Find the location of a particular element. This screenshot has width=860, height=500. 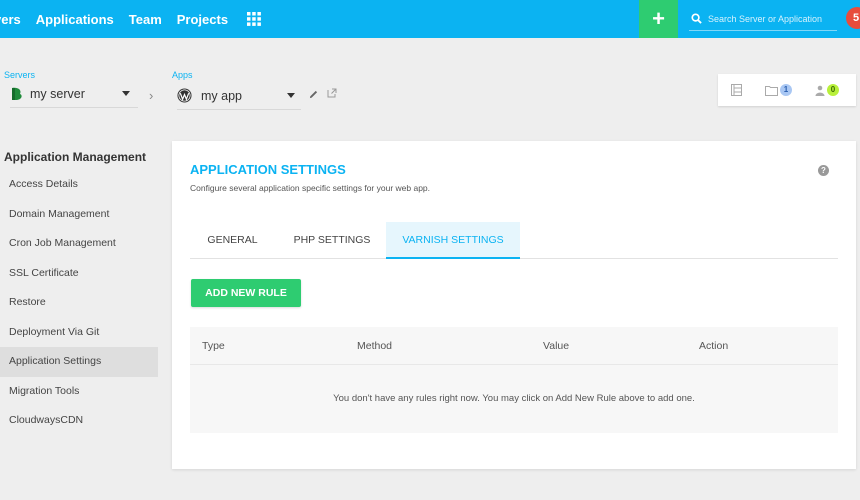

search-box is located at coordinates (763, 19).